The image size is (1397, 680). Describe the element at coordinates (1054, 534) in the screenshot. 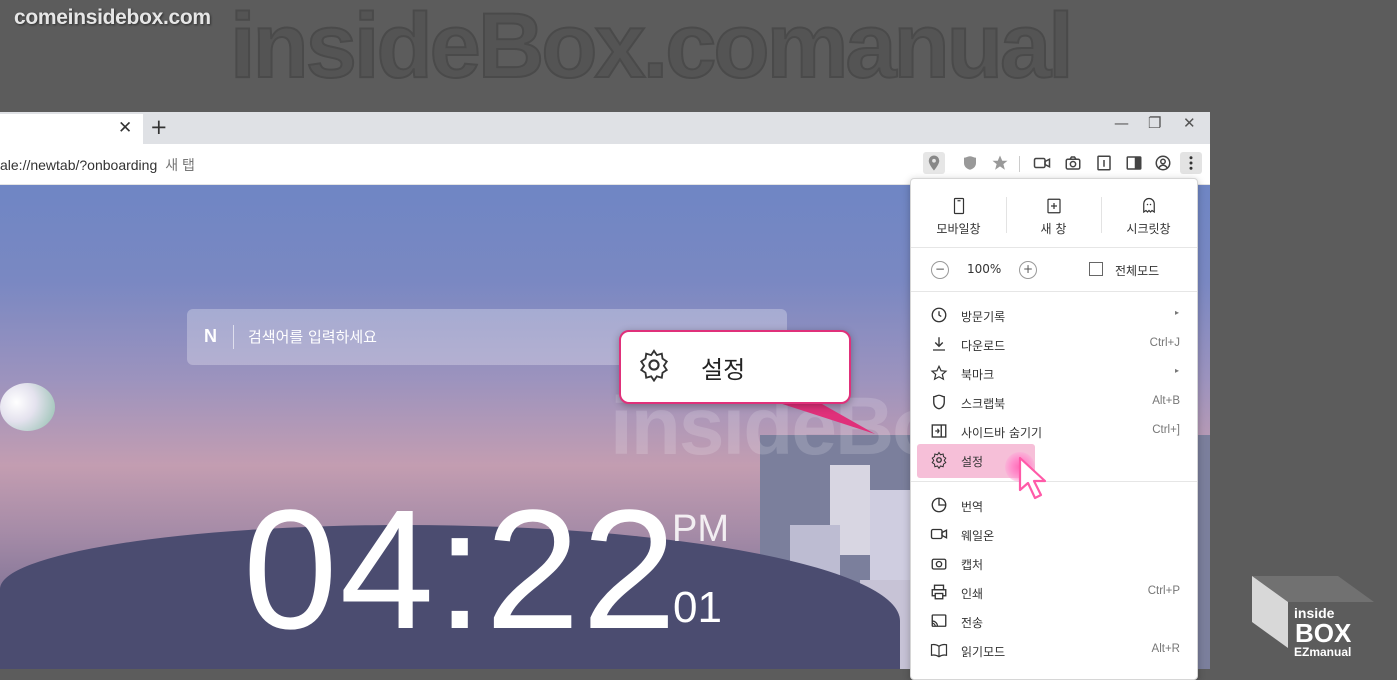

I see `menu-item-whale-on: 웨일온` at that location.